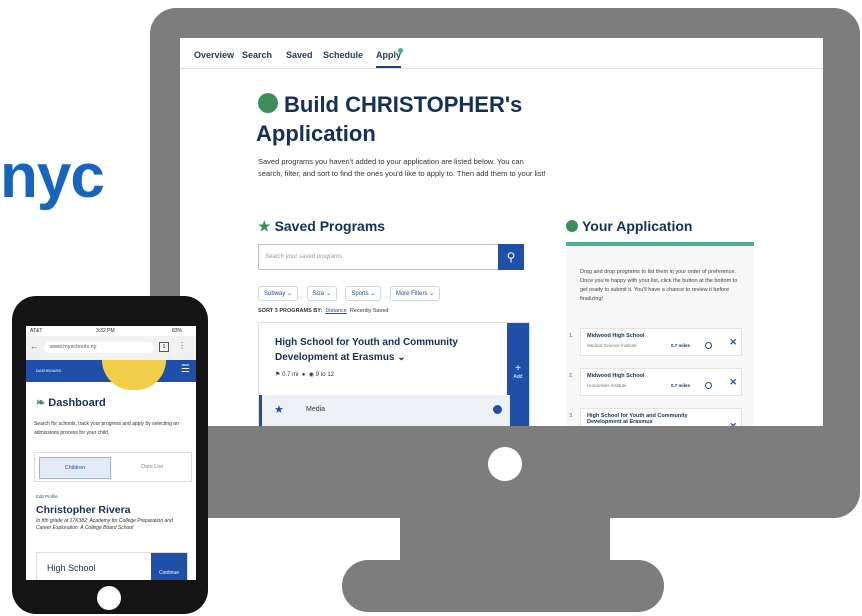 This screenshot has height=616, width=862. I want to click on your-application-title: Your Application, so click(637, 226).